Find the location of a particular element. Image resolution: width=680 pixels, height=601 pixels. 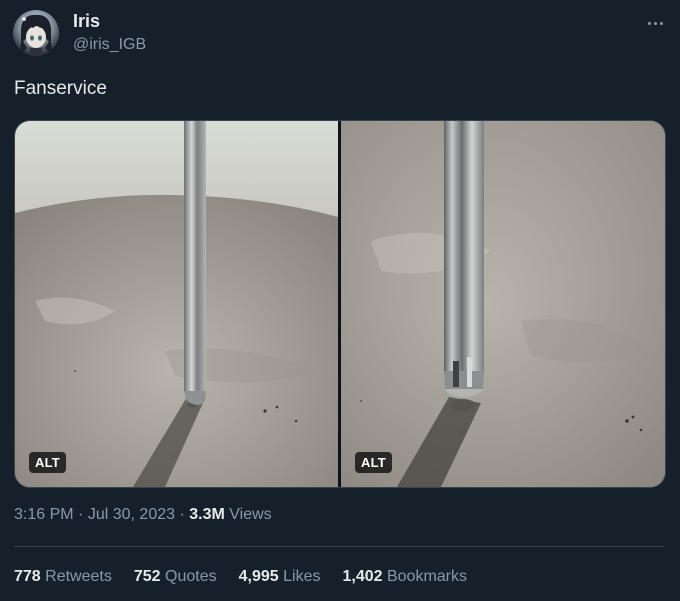

likes-label: Likes is located at coordinates (302, 576).